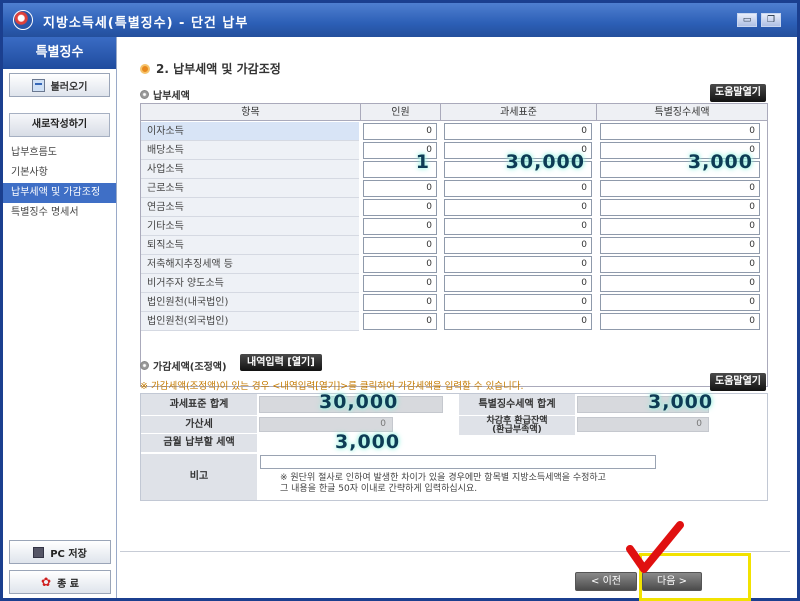 The width and height of the screenshot is (800, 601). Describe the element at coordinates (250, 245) in the screenshot. I see `row-label: 퇴직소득` at that location.